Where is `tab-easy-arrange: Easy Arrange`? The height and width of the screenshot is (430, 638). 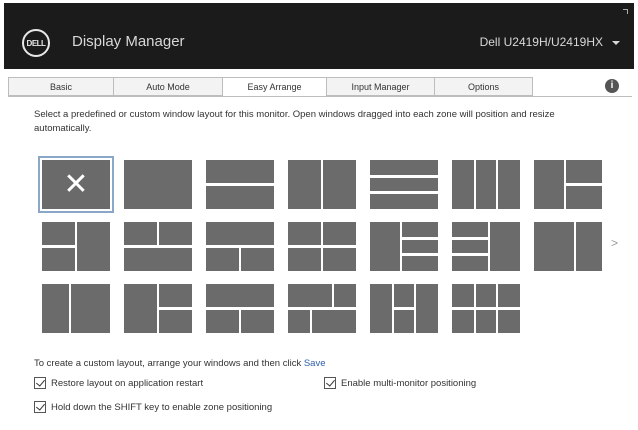 tab-easy-arrange: Easy Arrange is located at coordinates (274, 87).